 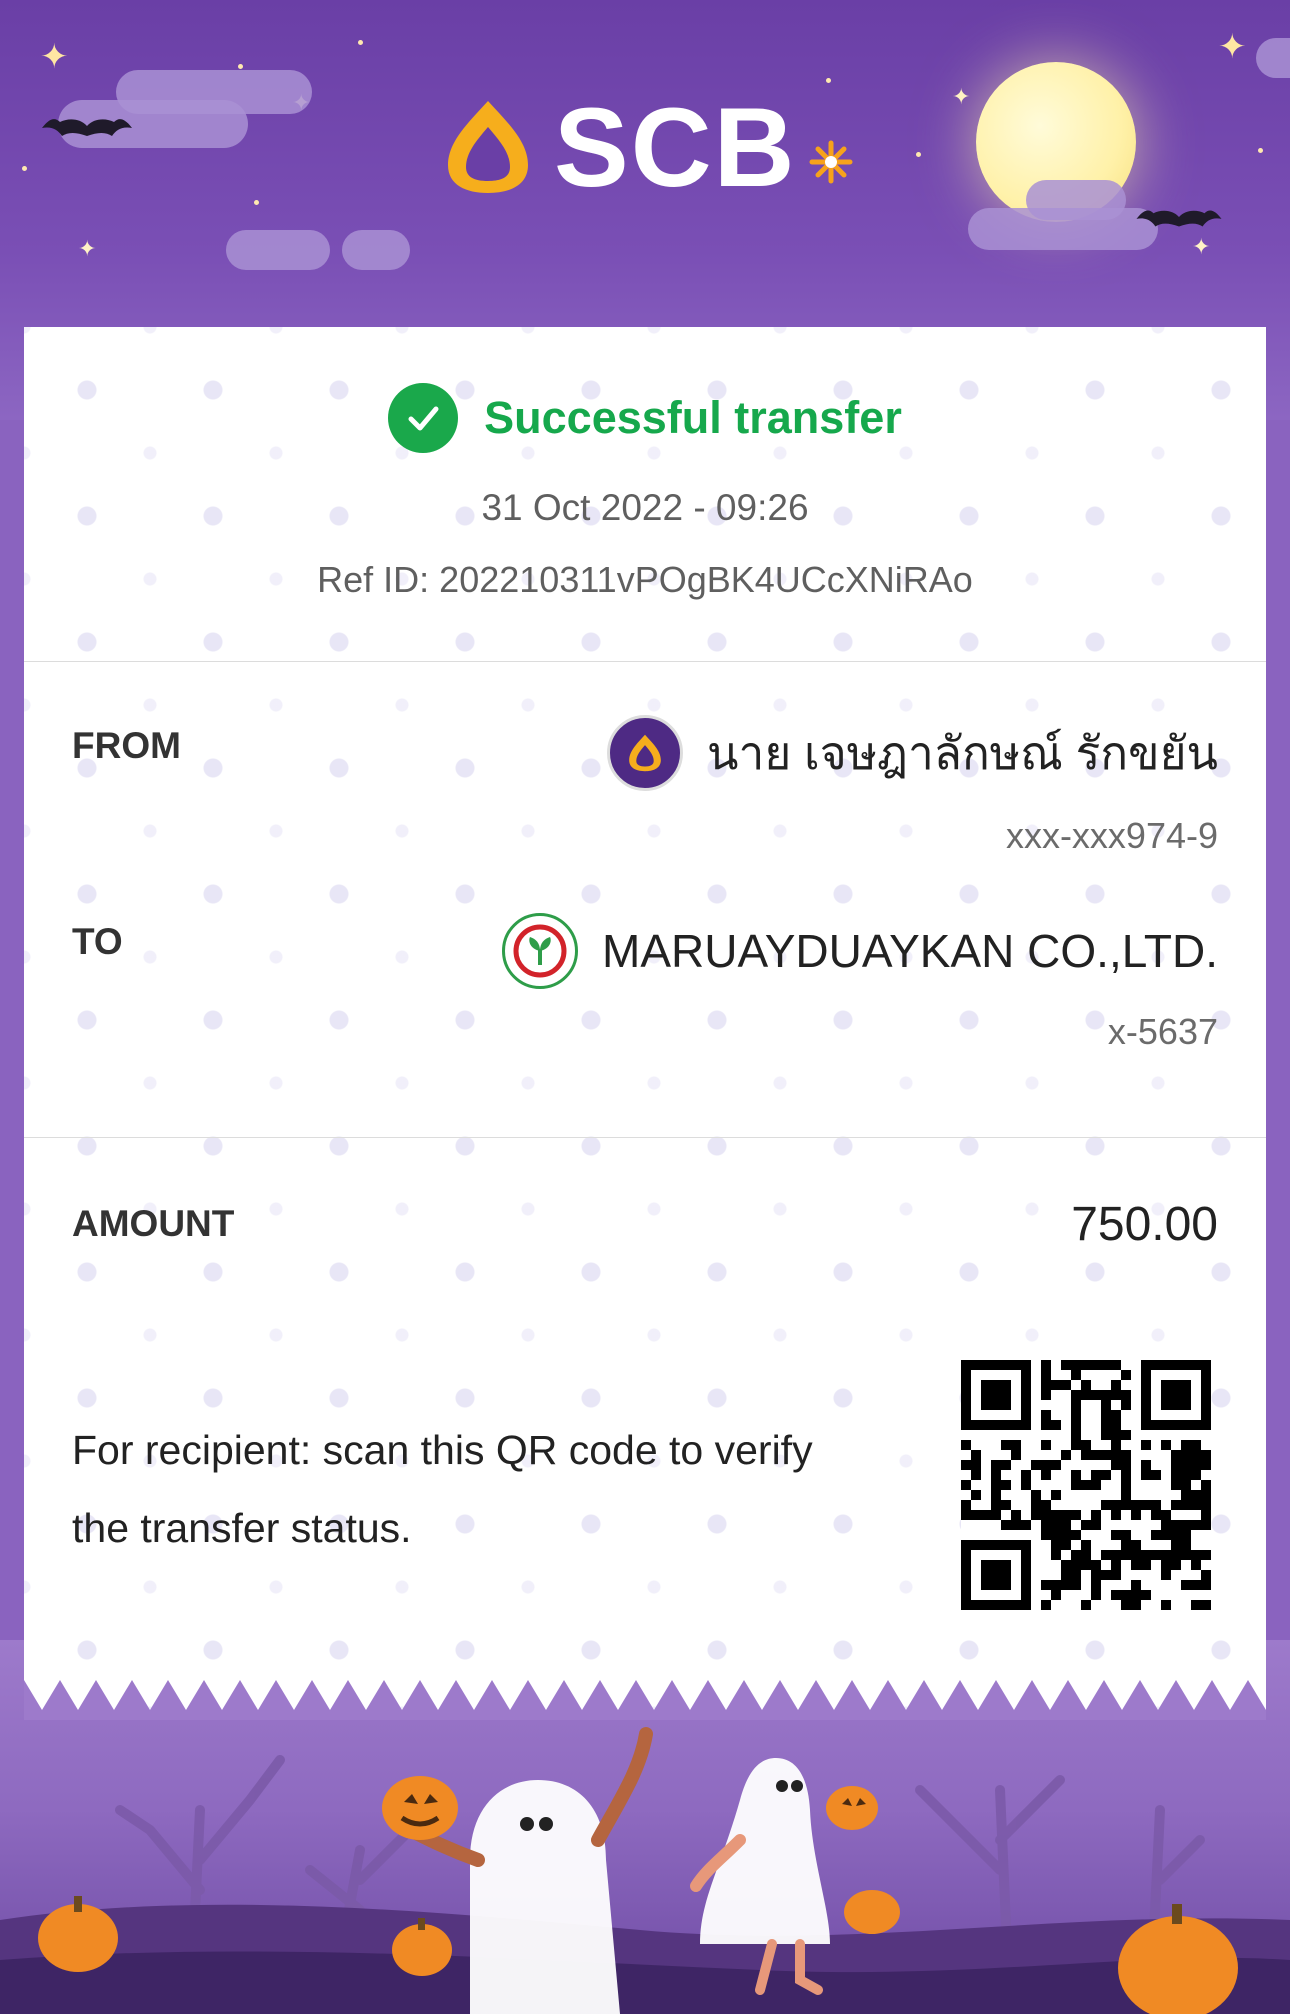 What do you see at coordinates (1162, 1031) in the screenshot?
I see `to-account-number: x-5637` at bounding box center [1162, 1031].